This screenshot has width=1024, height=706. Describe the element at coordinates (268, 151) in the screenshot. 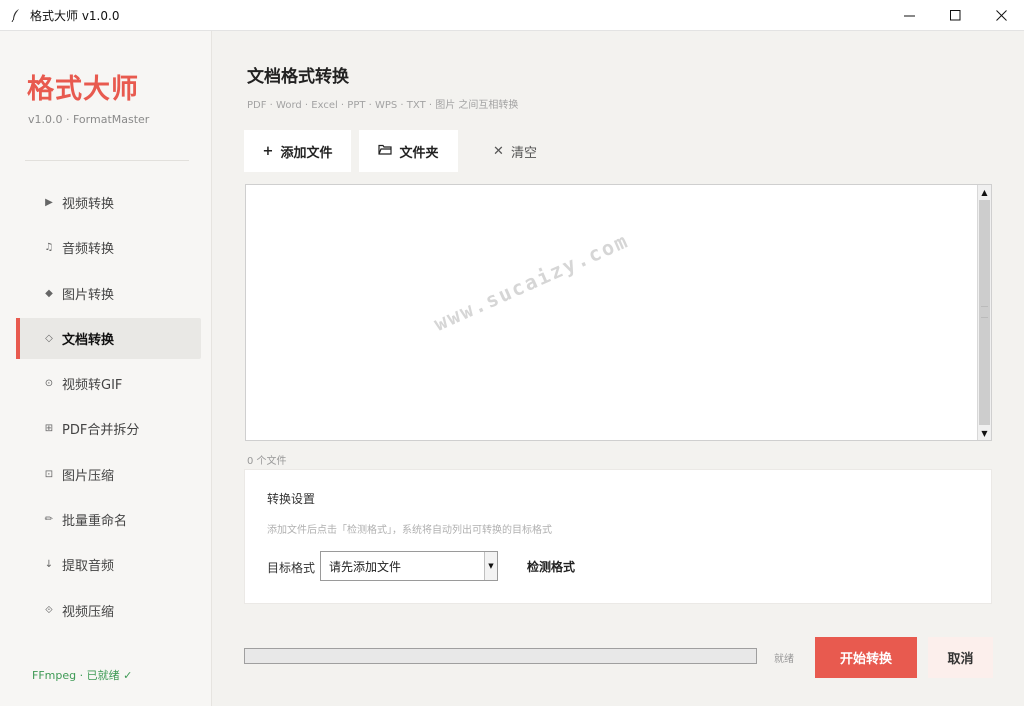

I see `plus-icon: +` at that location.